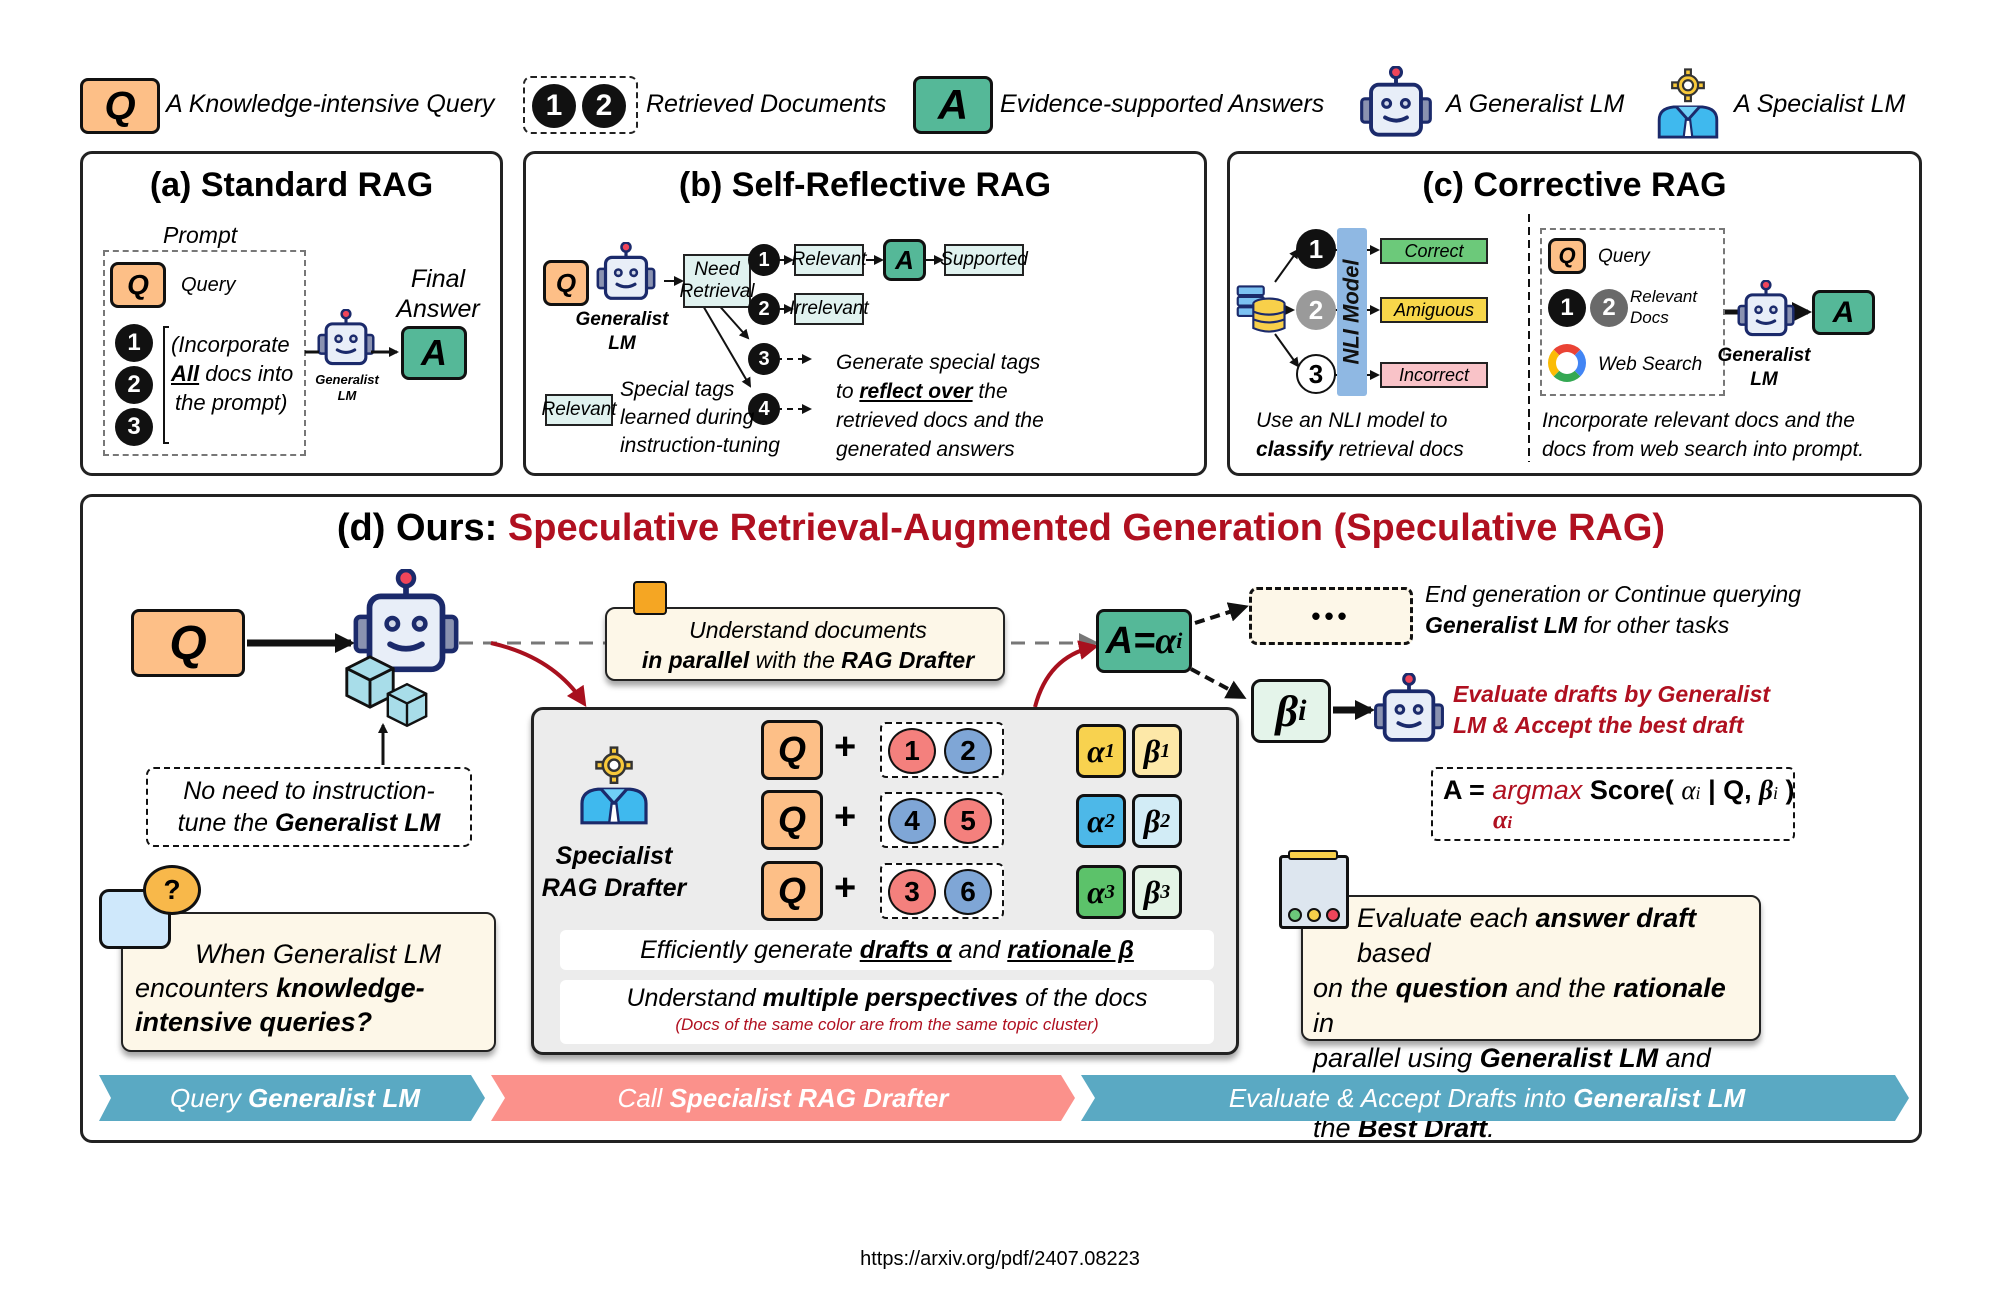 This screenshot has height=1313, width=2000. What do you see at coordinates (1764, 379) in the screenshot?
I see `c-generalist-label-2: LM` at bounding box center [1764, 379].